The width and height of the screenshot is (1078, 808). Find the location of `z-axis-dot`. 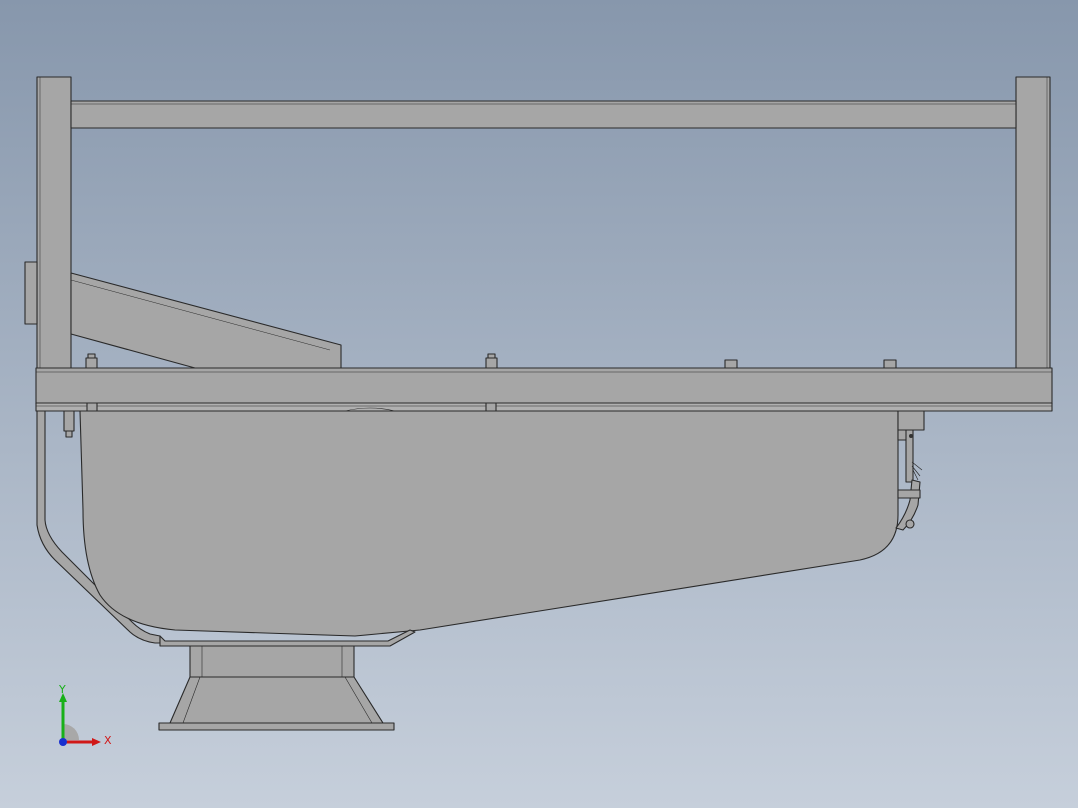

z-axis-dot is located at coordinates (63, 742).